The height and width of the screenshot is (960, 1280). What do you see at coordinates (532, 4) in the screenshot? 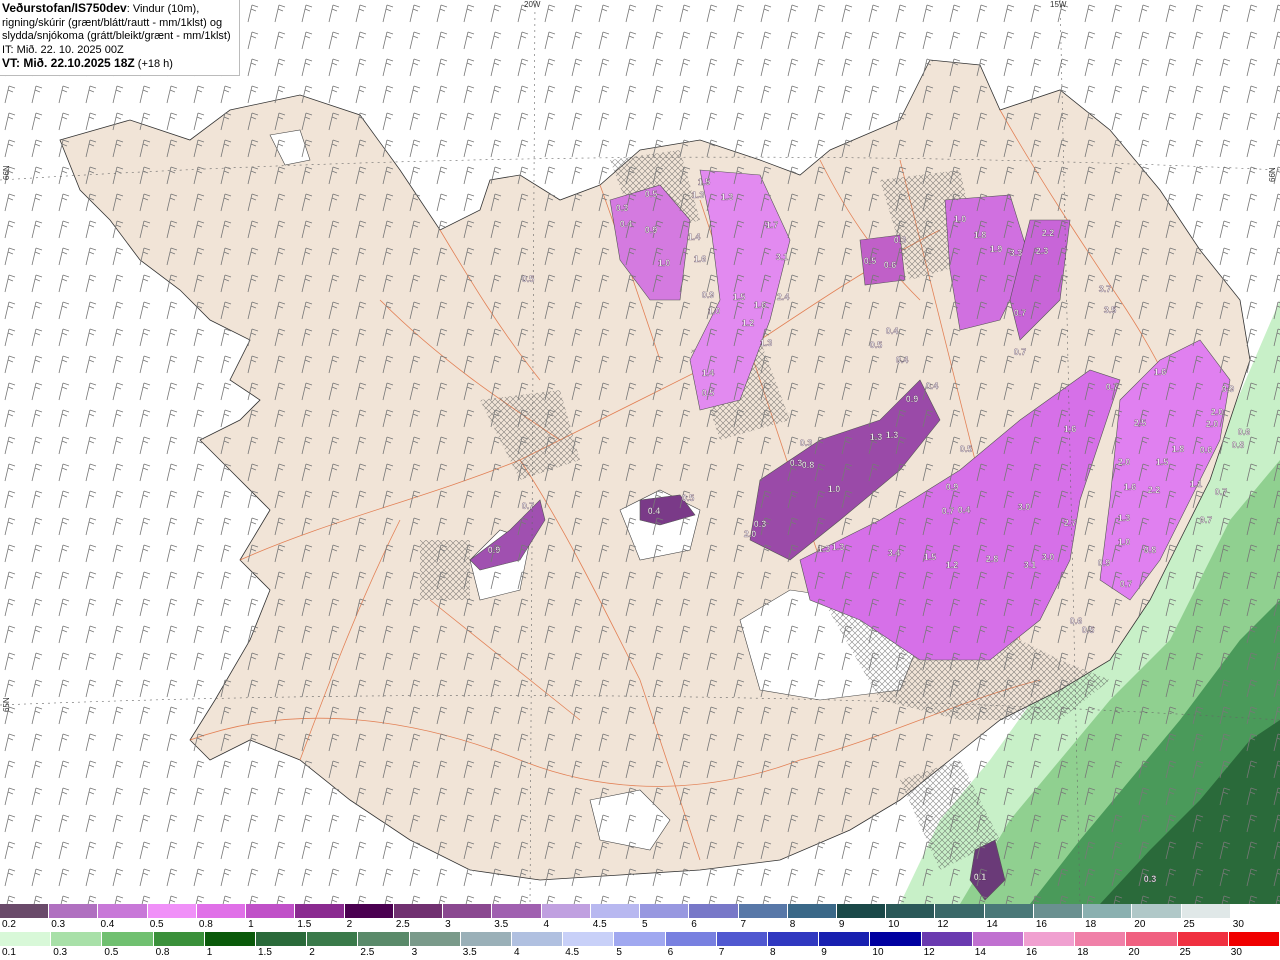
I see `grid-label-20w: 20W` at bounding box center [532, 4].